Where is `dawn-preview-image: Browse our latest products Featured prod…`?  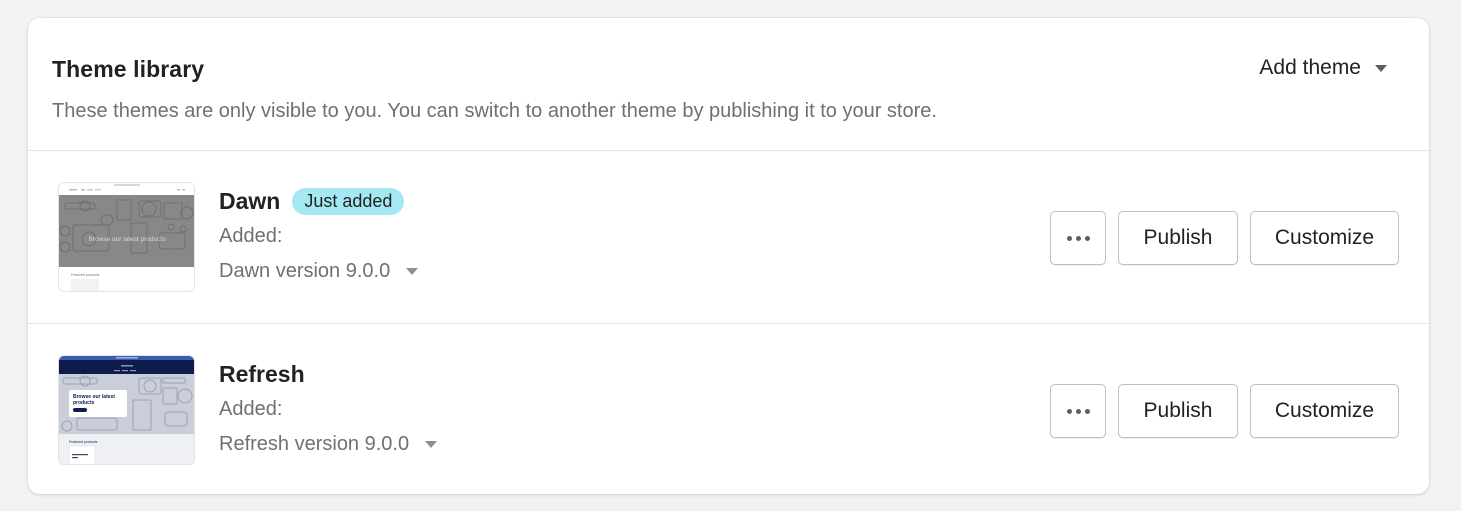 dawn-preview-image: Browse our latest products Featured prod… is located at coordinates (126, 237).